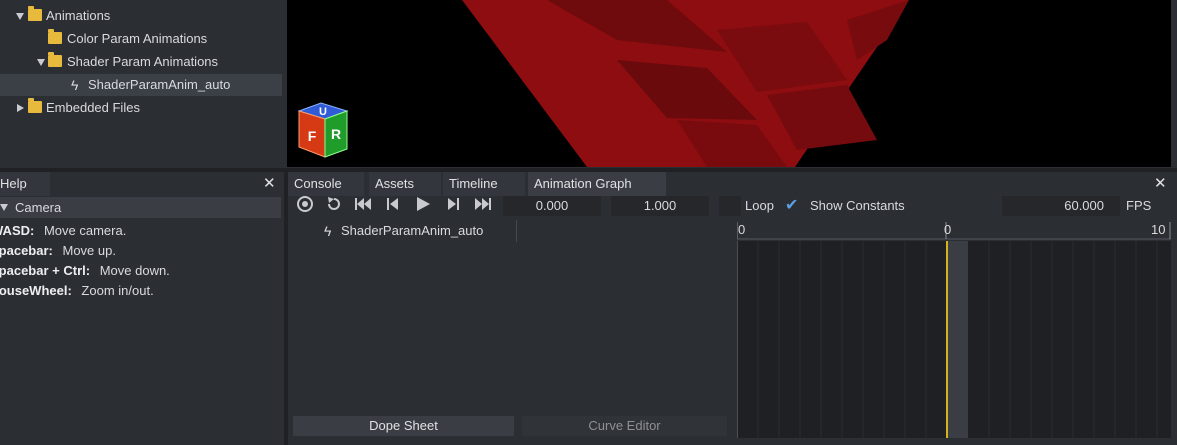 The width and height of the screenshot is (1177, 445). I want to click on next-frame-icon, so click(453, 206).